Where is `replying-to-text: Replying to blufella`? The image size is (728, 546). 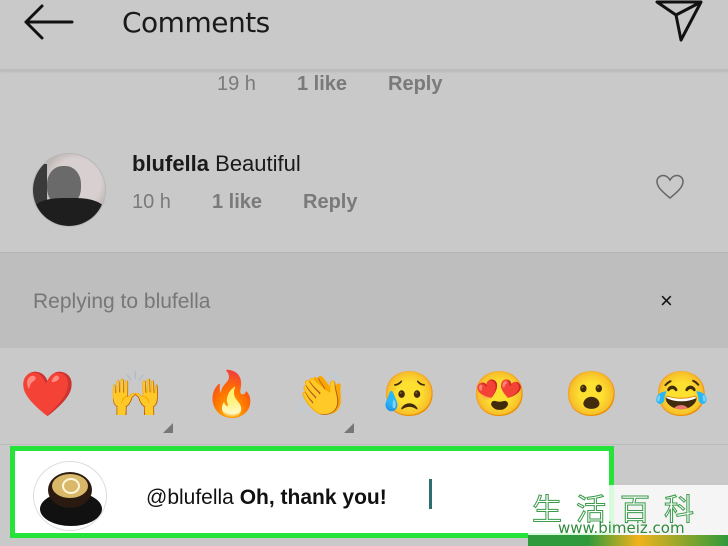 replying-to-text: Replying to blufella is located at coordinates (122, 301).